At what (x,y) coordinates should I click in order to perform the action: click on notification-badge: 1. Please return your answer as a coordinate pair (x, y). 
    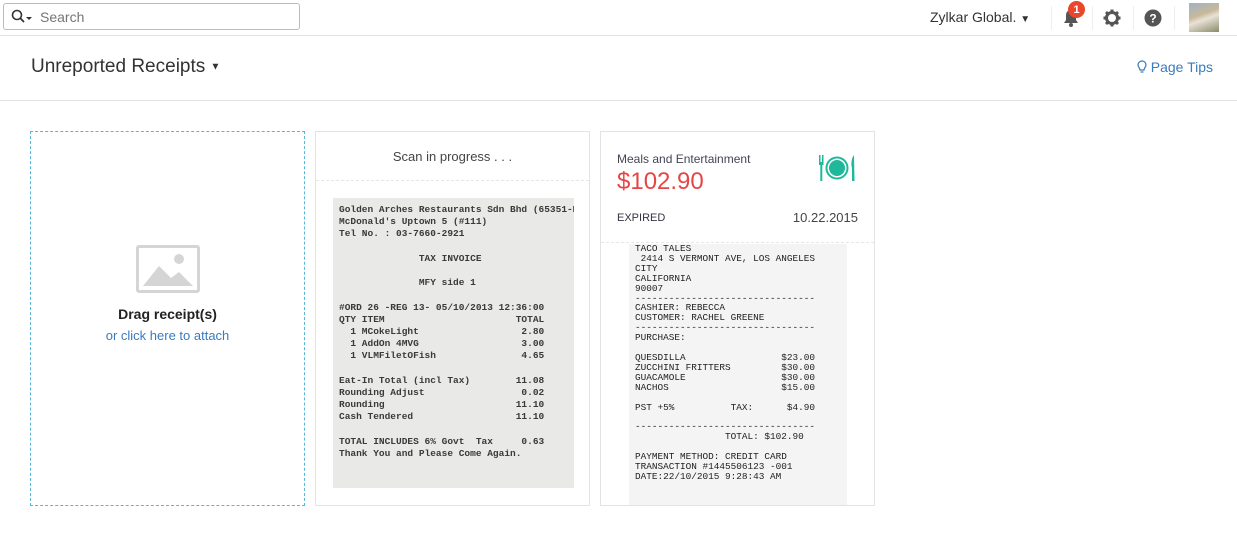
    Looking at the image, I should click on (1076, 9).